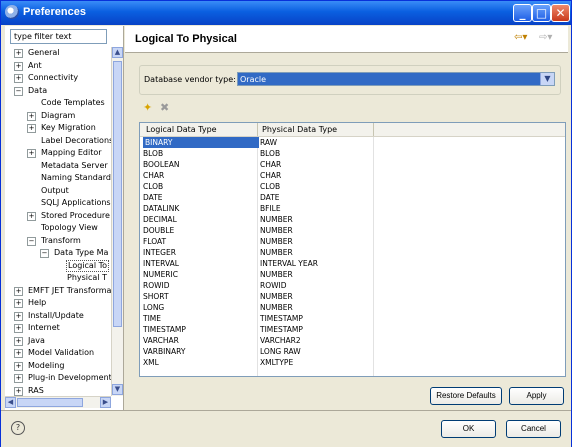 This screenshot has height=447, width=572. Describe the element at coordinates (46, 365) in the screenshot. I see `tree-item-label: Modeling` at that location.